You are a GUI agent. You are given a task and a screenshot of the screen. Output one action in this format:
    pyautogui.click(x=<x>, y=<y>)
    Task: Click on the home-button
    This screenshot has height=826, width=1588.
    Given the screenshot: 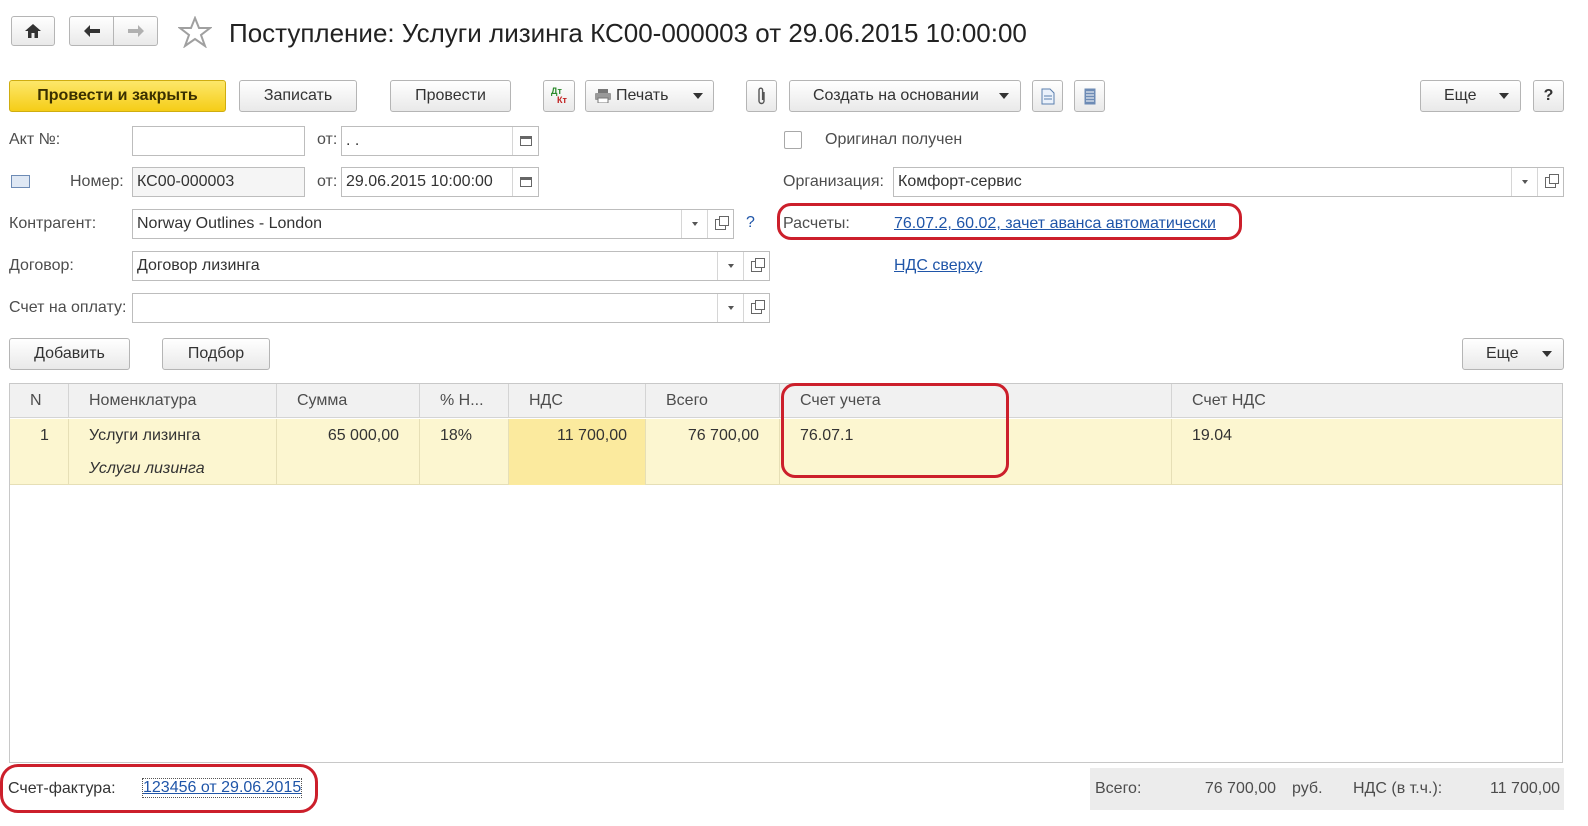 What is the action you would take?
    pyautogui.click(x=33, y=31)
    